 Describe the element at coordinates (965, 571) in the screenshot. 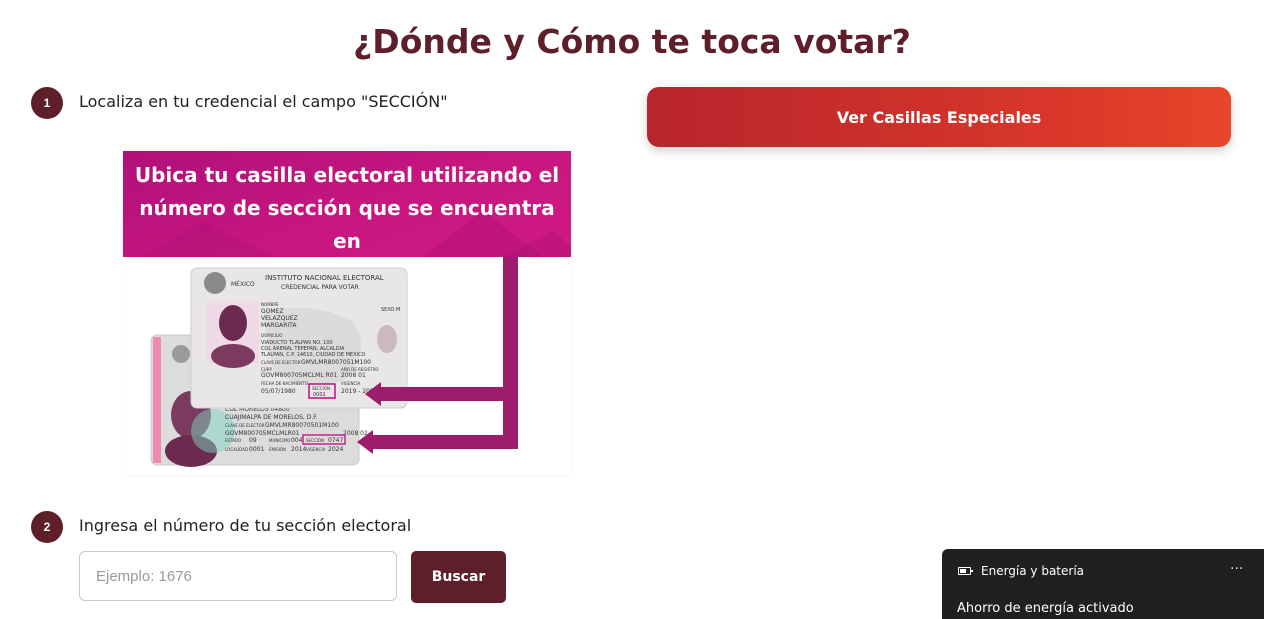

I see `battery-icon` at that location.